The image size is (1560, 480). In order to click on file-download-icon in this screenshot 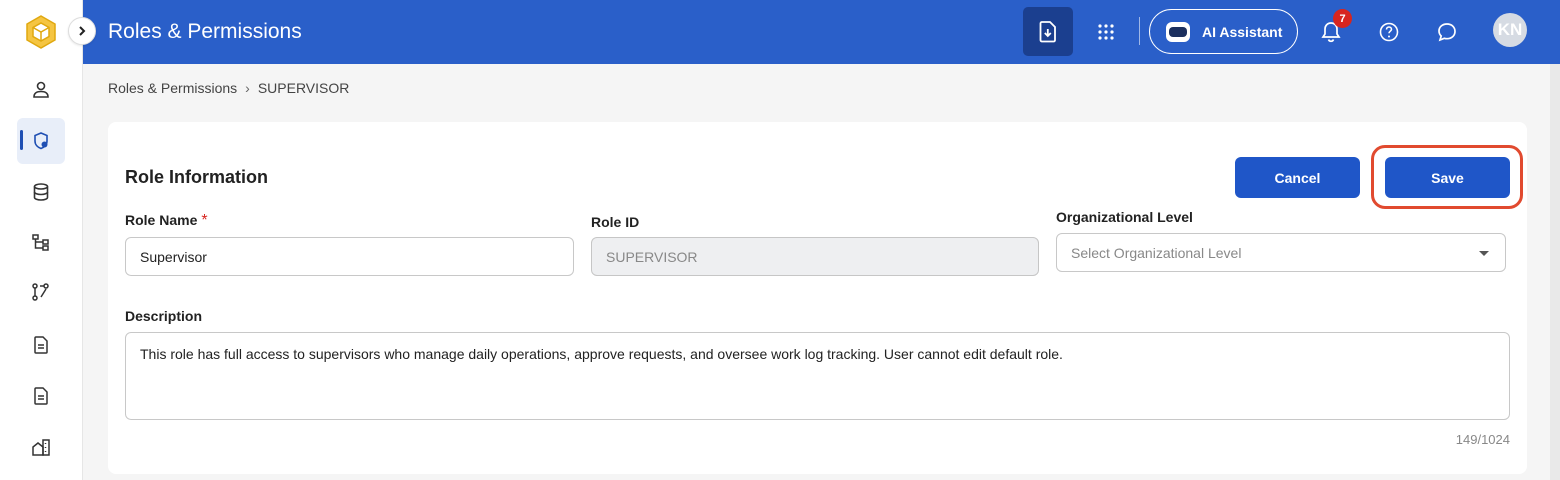, I will do `click(1047, 31)`.